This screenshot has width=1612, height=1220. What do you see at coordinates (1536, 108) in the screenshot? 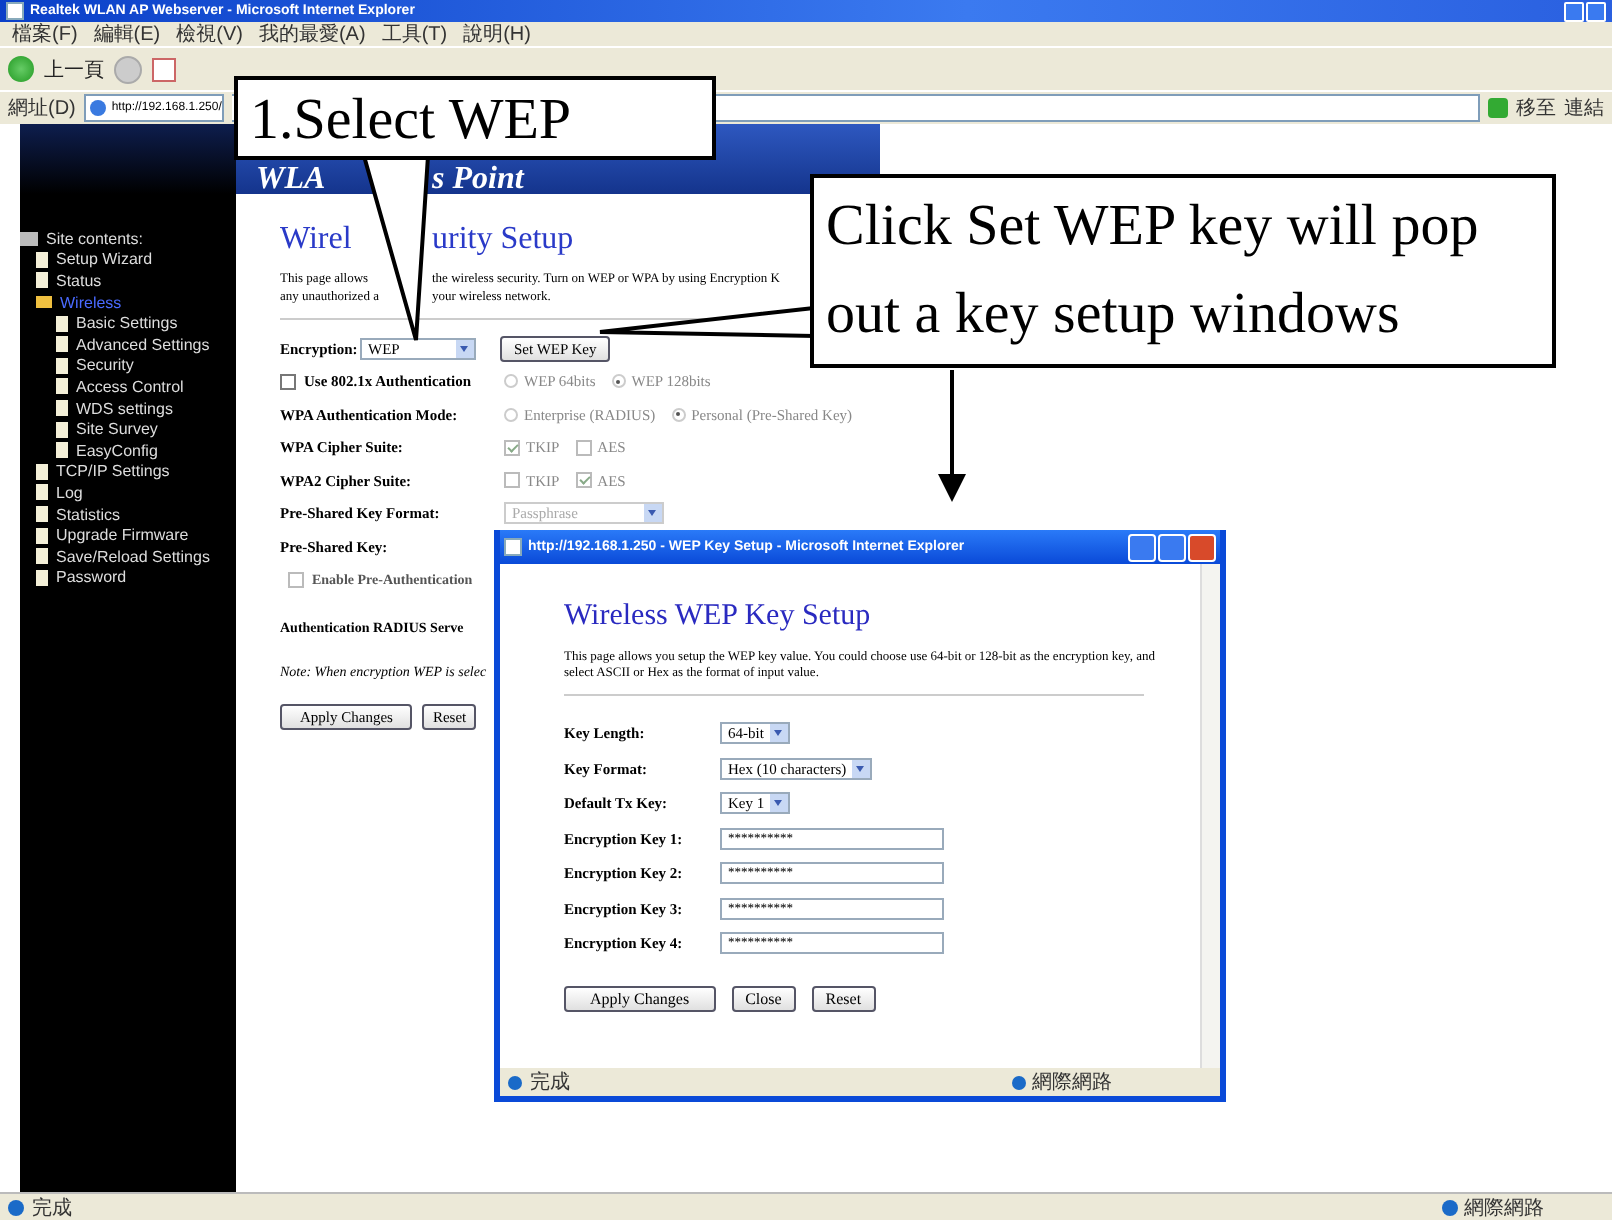
I see `go-button: 移至` at bounding box center [1536, 108].